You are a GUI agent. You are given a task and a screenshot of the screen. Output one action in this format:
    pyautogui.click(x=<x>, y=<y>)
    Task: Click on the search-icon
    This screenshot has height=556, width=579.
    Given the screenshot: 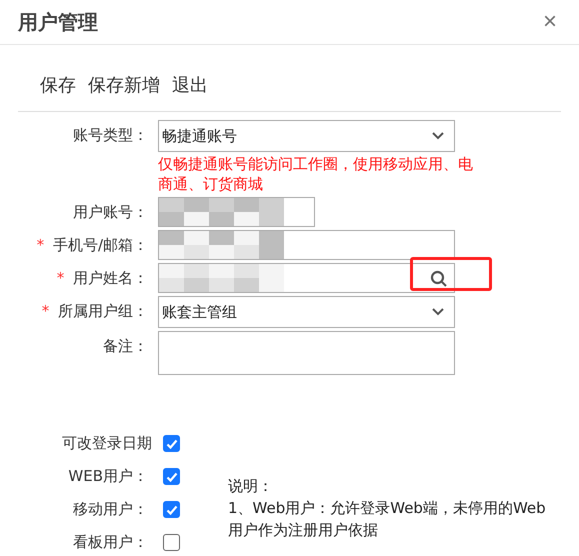 What is the action you would take?
    pyautogui.click(x=439, y=279)
    